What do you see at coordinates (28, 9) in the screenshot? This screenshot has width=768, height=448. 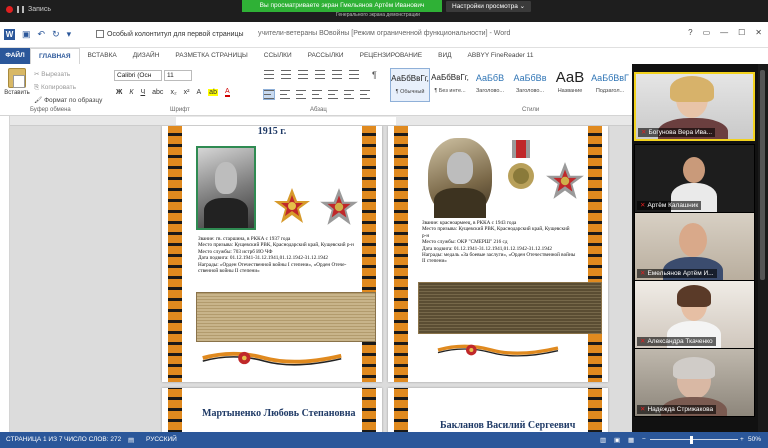 I see `recording-indicator: Запись` at bounding box center [28, 9].